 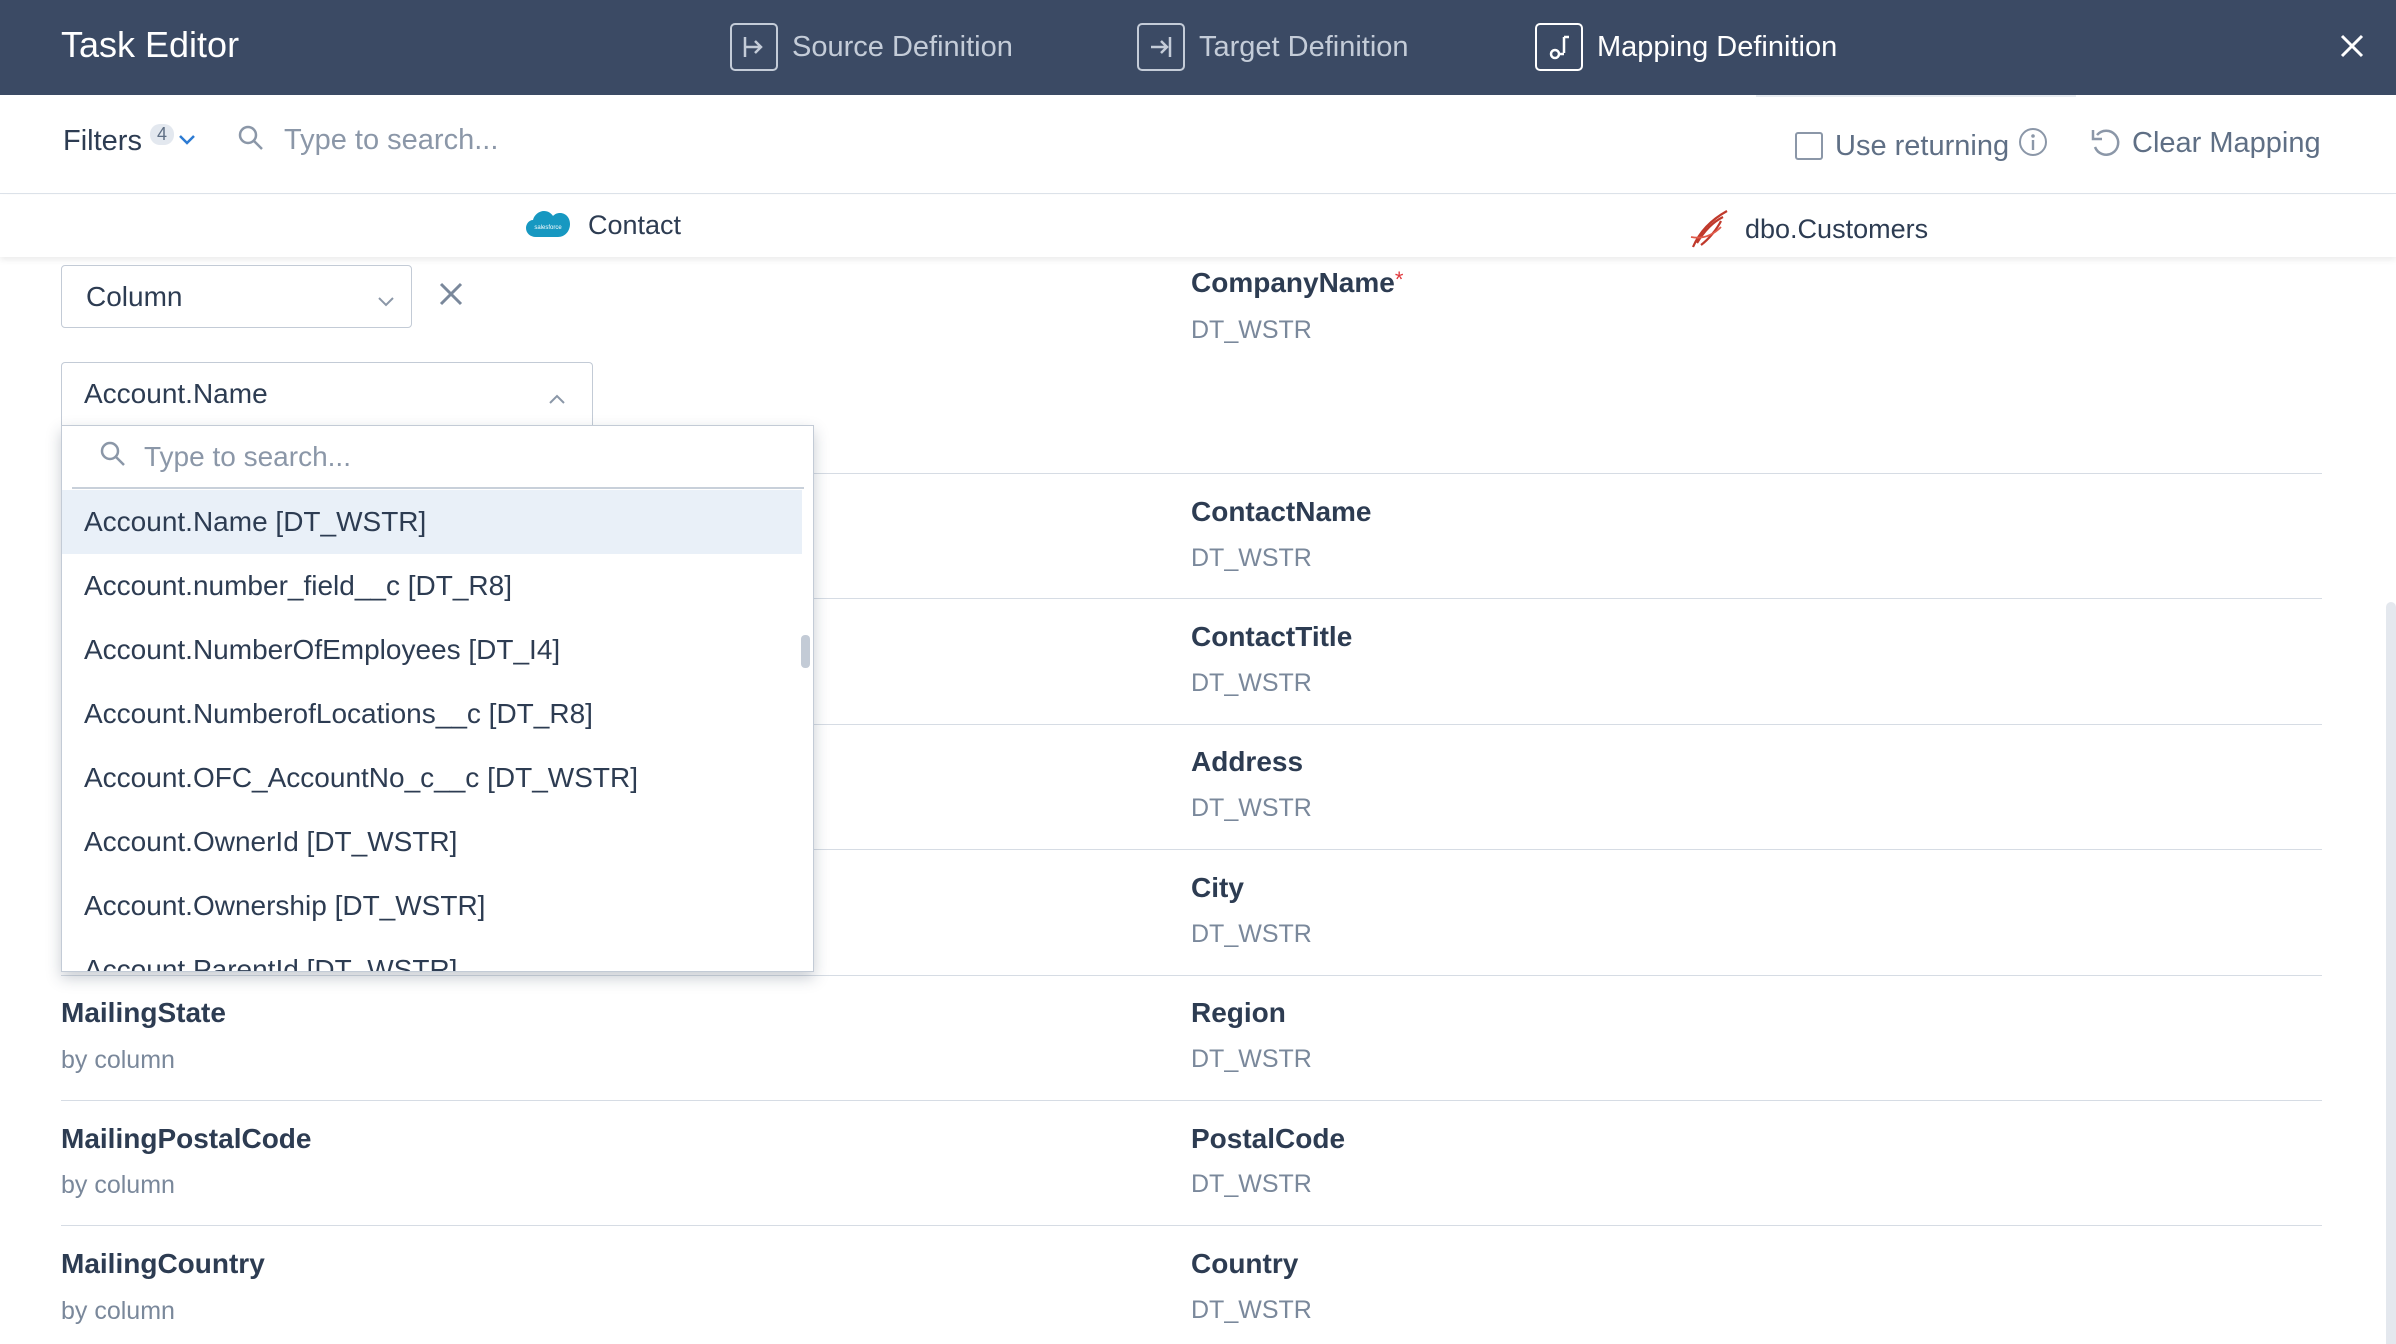 I want to click on dropdown-option: Account.number_field__c [DT_R8], so click(x=432, y=586).